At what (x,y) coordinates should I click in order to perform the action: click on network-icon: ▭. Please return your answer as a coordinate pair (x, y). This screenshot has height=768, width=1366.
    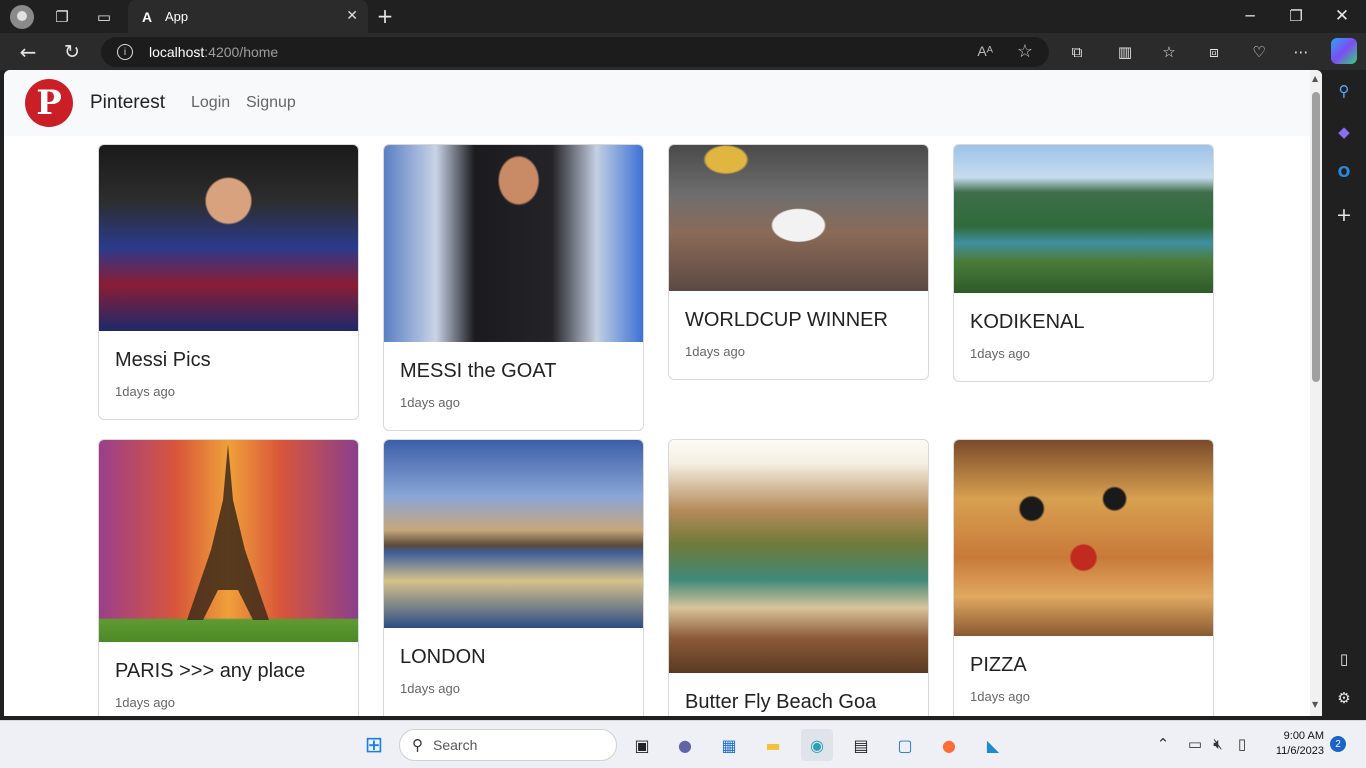
    Looking at the image, I should click on (1195, 744).